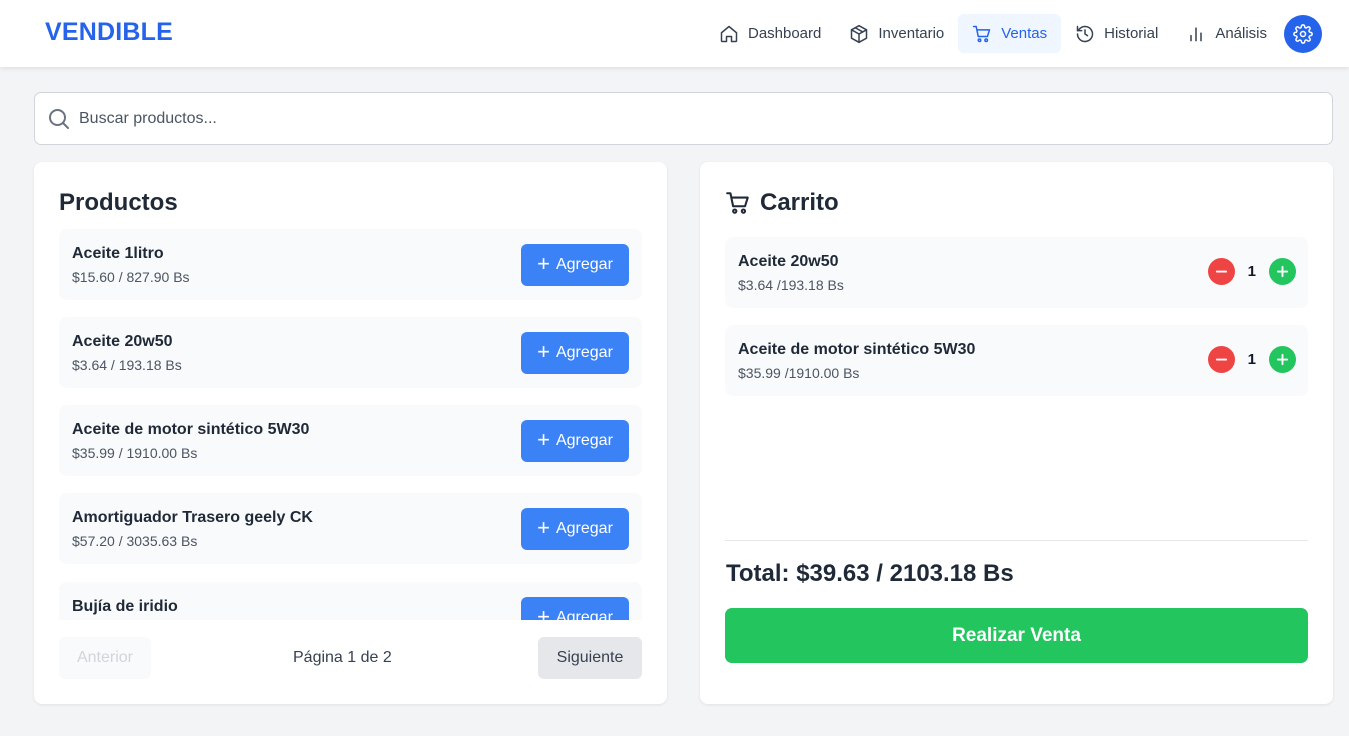  Describe the element at coordinates (131, 277) in the screenshot. I see `product-price: $15.60 / 827.90 Bs` at that location.